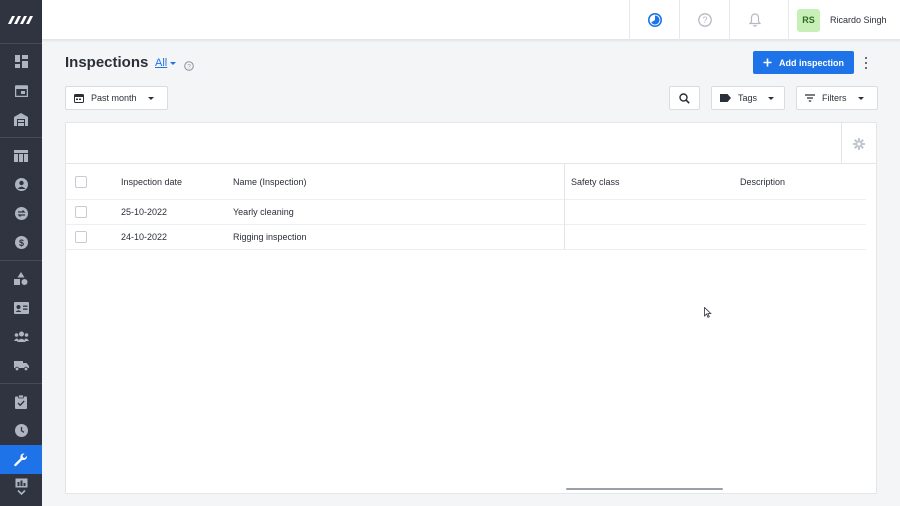  I want to click on user-menu: RS Ricardo Singh, so click(844, 20).